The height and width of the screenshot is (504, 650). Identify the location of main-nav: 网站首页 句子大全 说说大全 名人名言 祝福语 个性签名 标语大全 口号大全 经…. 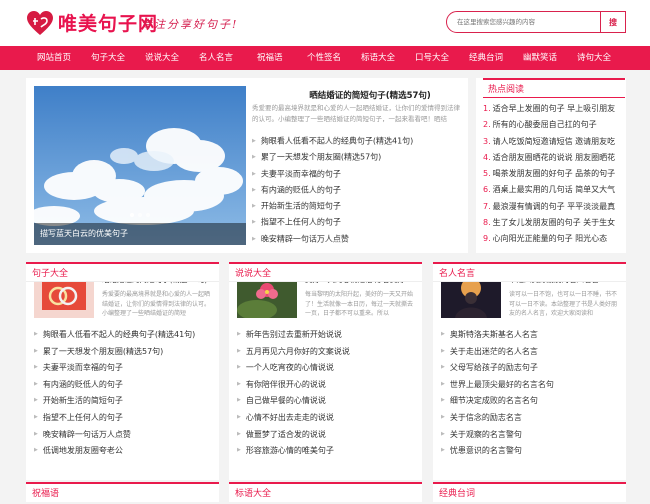
(325, 58).